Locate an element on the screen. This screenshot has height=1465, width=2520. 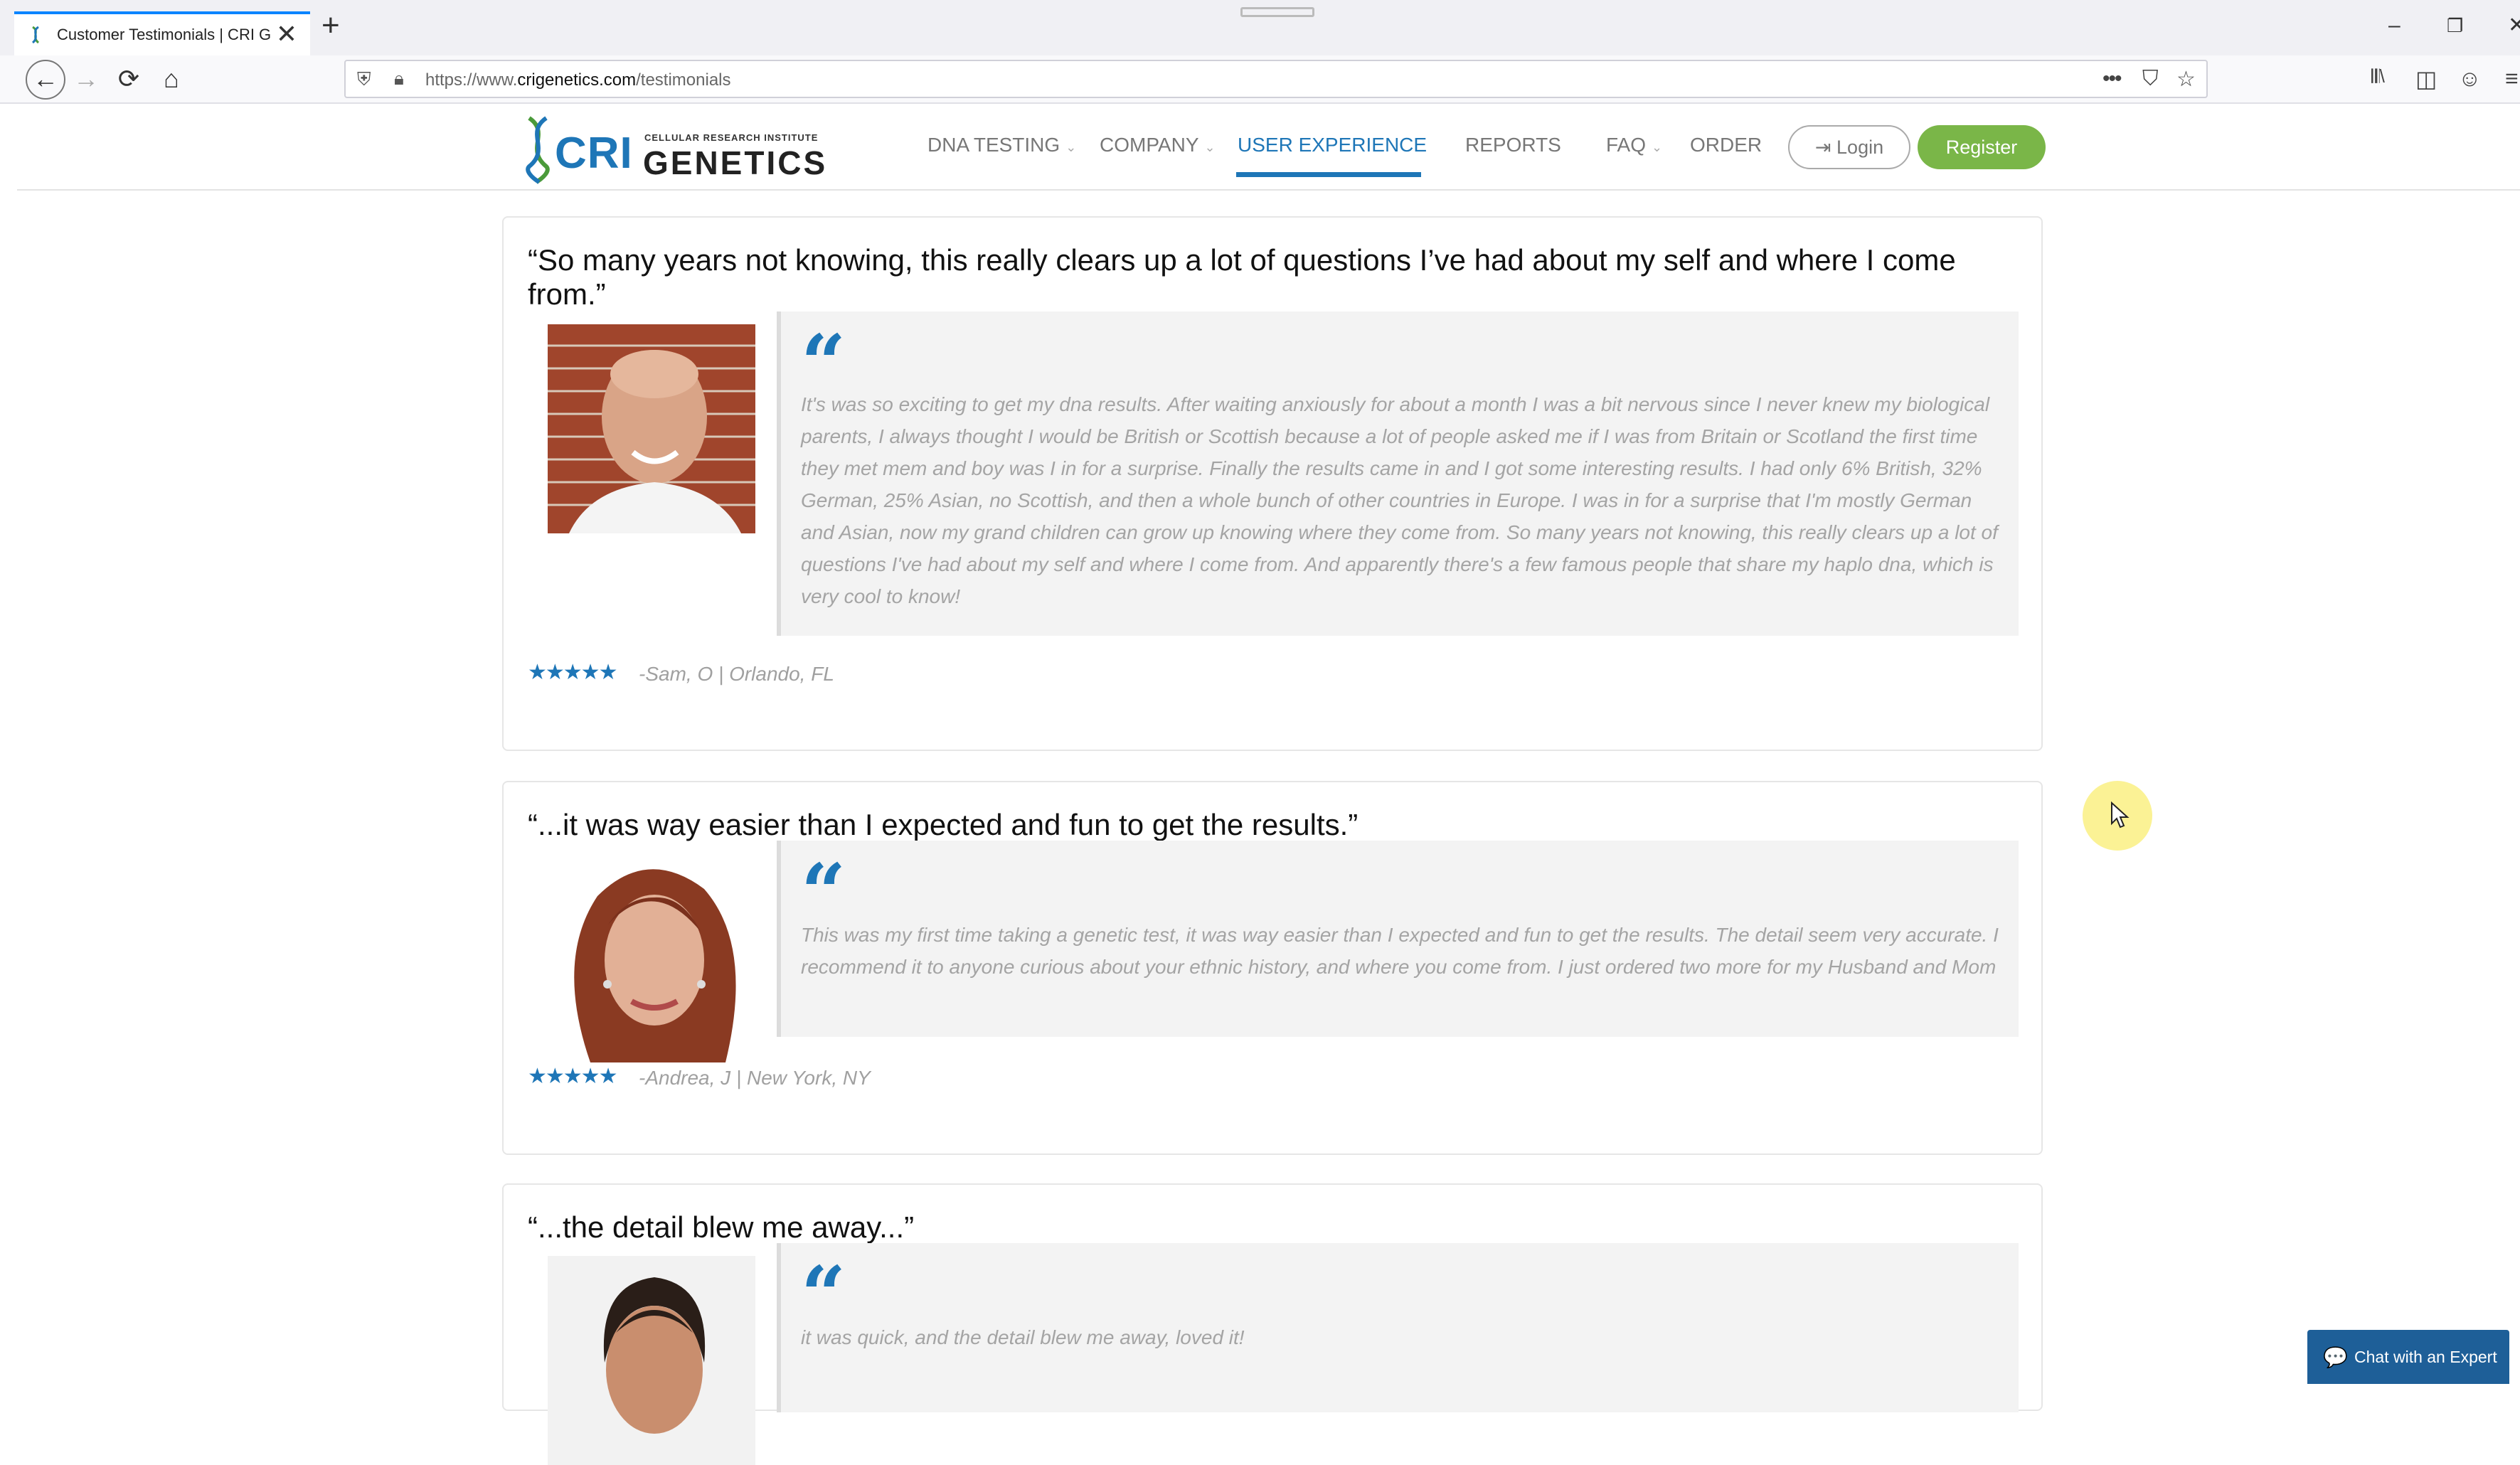
nav-reports: REPORTS is located at coordinates (1513, 145).